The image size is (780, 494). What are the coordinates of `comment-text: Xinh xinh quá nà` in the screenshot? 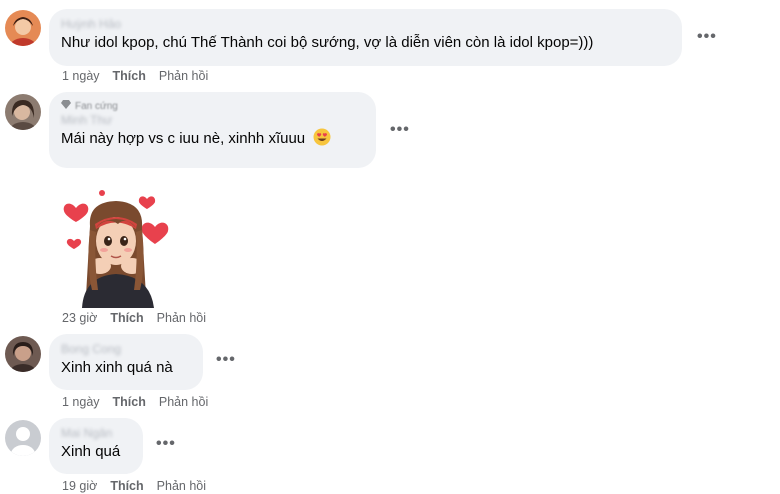 It's located at (117, 367).